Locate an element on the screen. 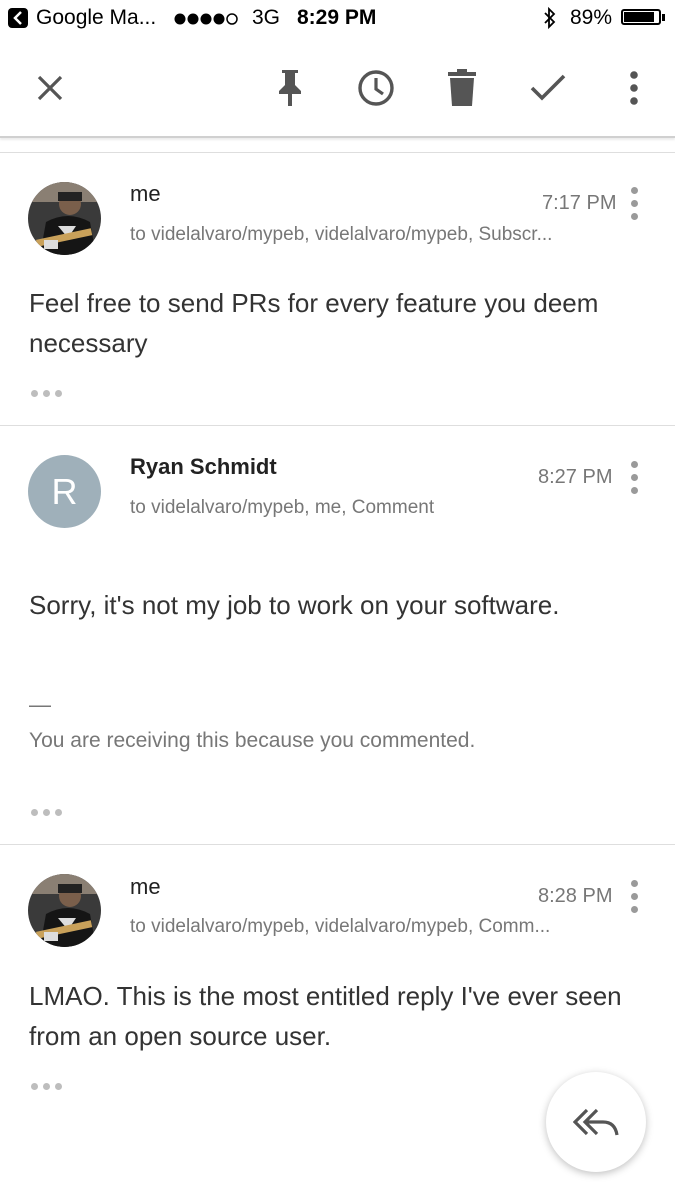 Image resolution: width=675 pixels, height=1200 pixels. more-options-button is located at coordinates (634, 88).